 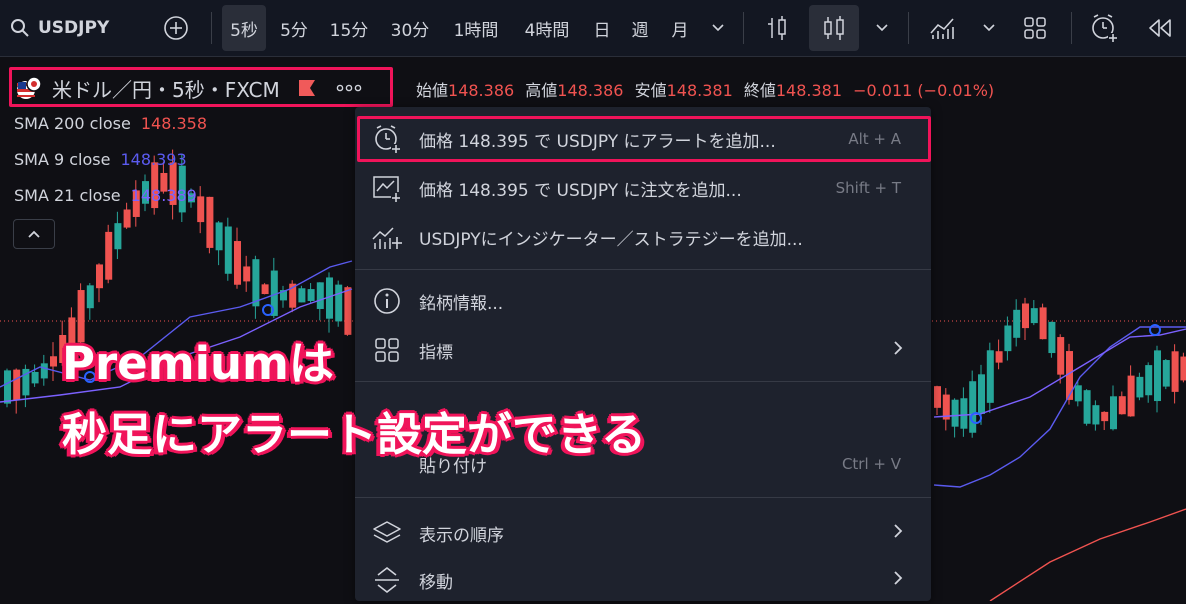 I want to click on indicator-legend-sma200: SMA 200 close 148.358, so click(x=110, y=123).